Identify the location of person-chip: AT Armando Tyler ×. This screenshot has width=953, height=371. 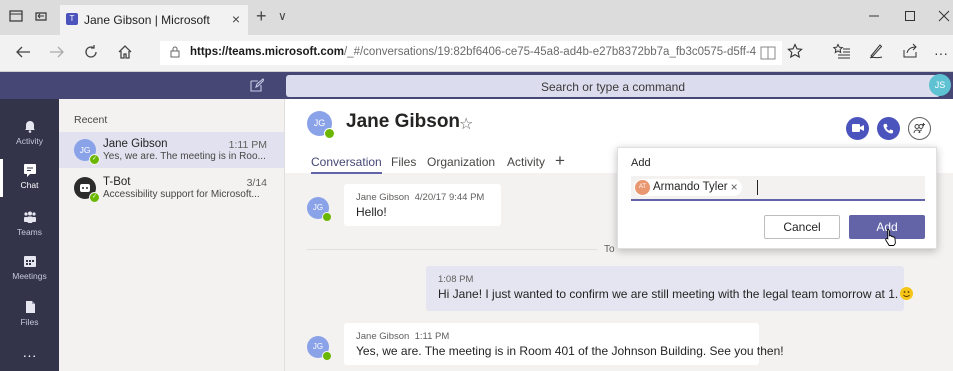
(688, 187).